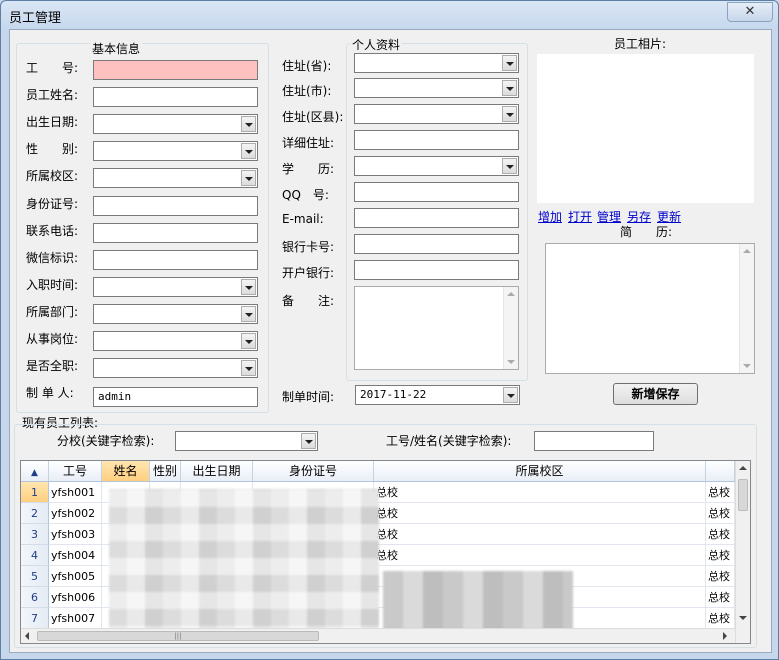  Describe the element at coordinates (510, 328) in the screenshot. I see `remark-scrollbar` at that location.